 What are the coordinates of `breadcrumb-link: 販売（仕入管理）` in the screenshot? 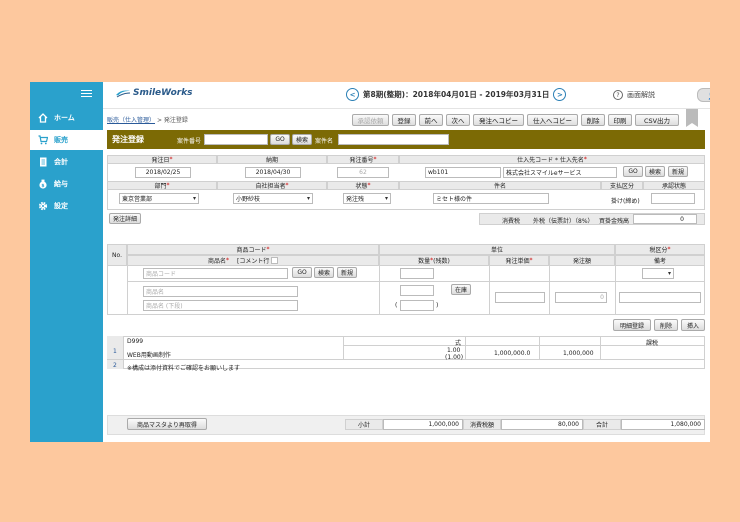 It's located at (131, 120).